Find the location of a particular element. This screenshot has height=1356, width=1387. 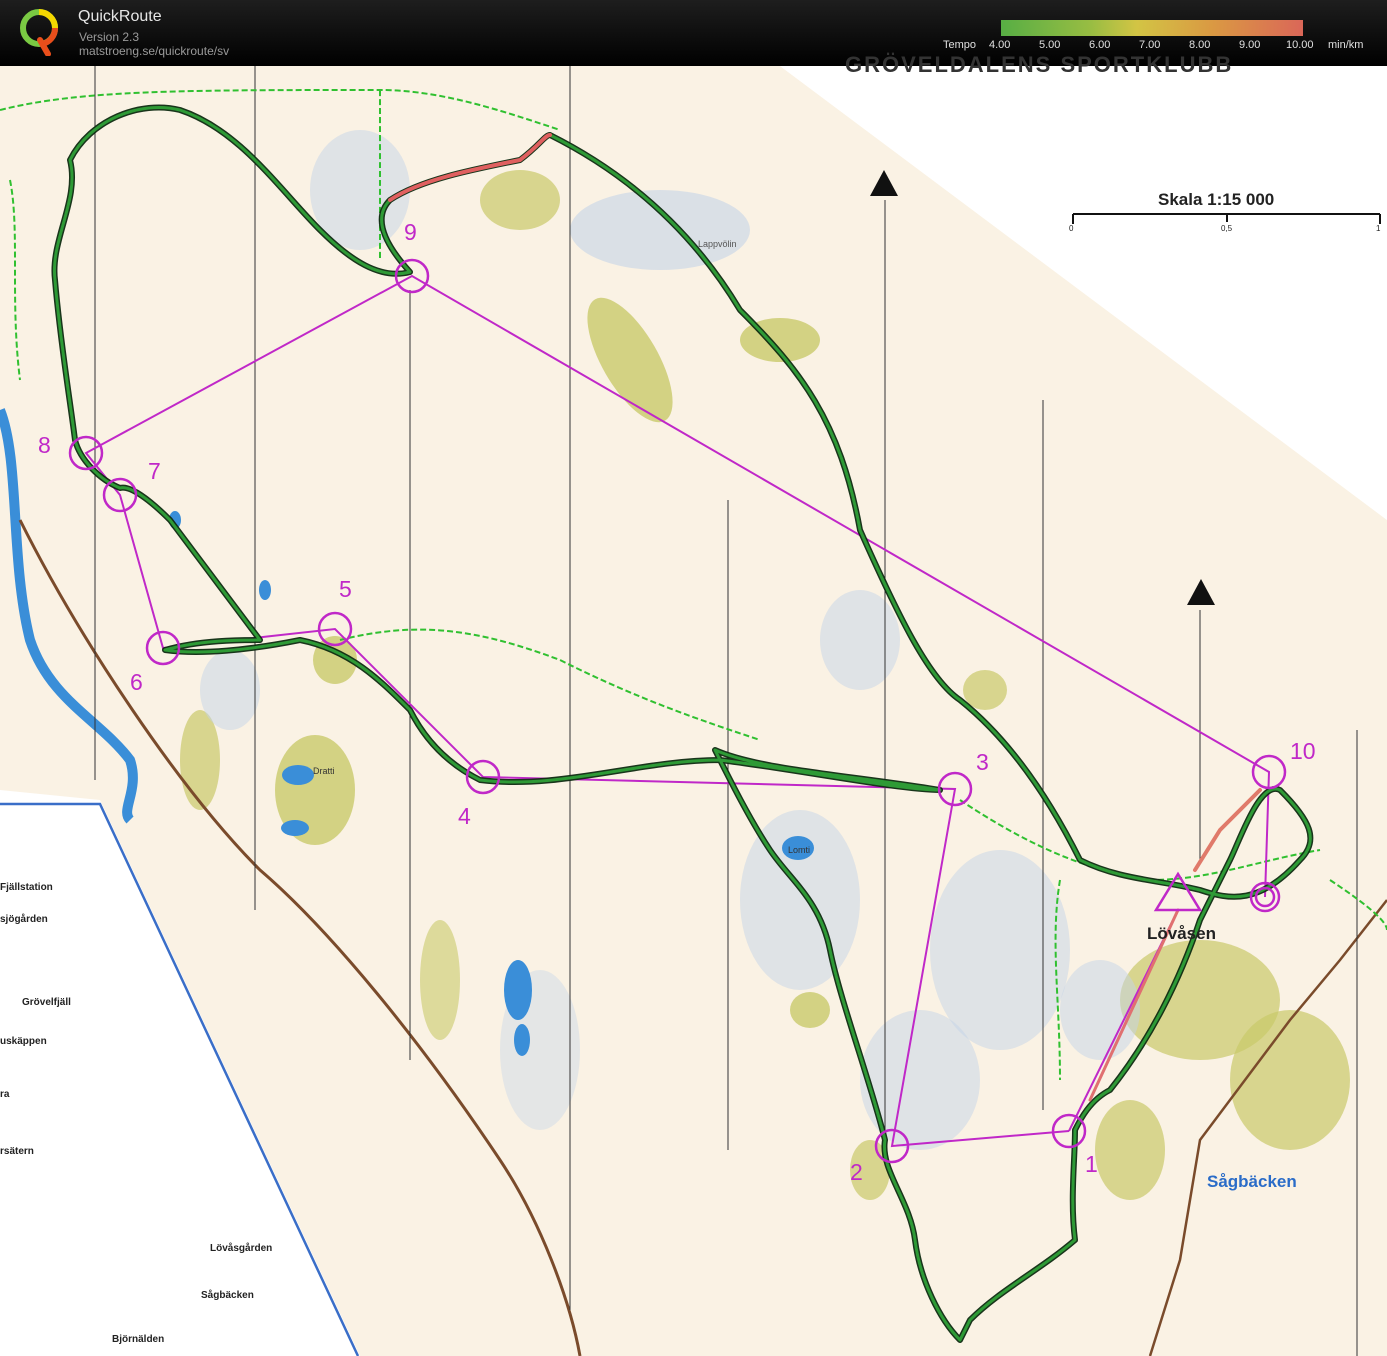

place-lovasgarden: Lövåsgården is located at coordinates (241, 1248).